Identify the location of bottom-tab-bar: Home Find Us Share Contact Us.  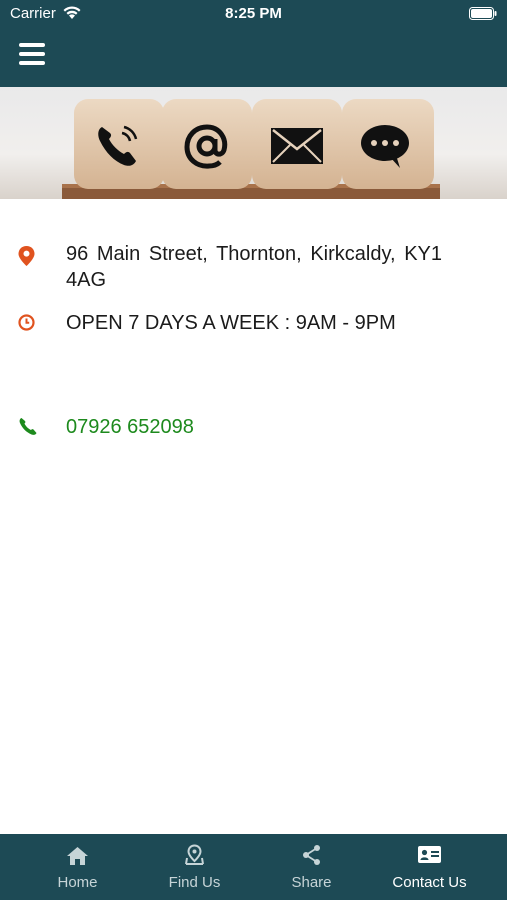
(253, 867).